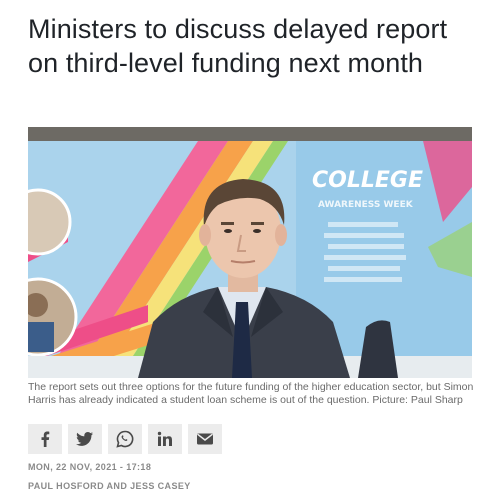 Image resolution: width=500 pixels, height=500 pixels. Describe the element at coordinates (367, 180) in the screenshot. I see `banner-title-text: COLLEGE` at that location.